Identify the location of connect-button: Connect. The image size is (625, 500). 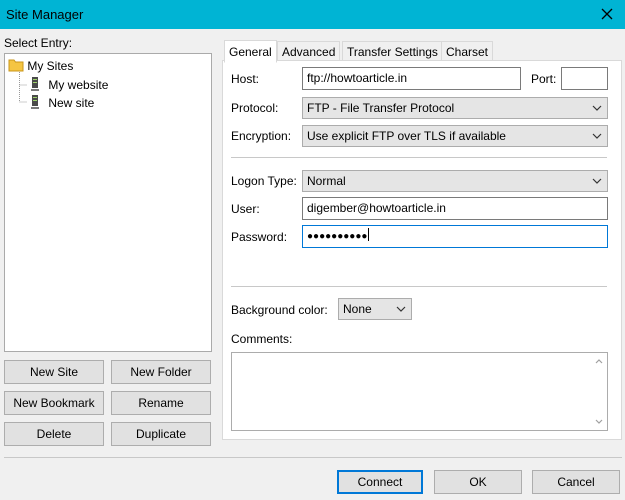
(380, 482).